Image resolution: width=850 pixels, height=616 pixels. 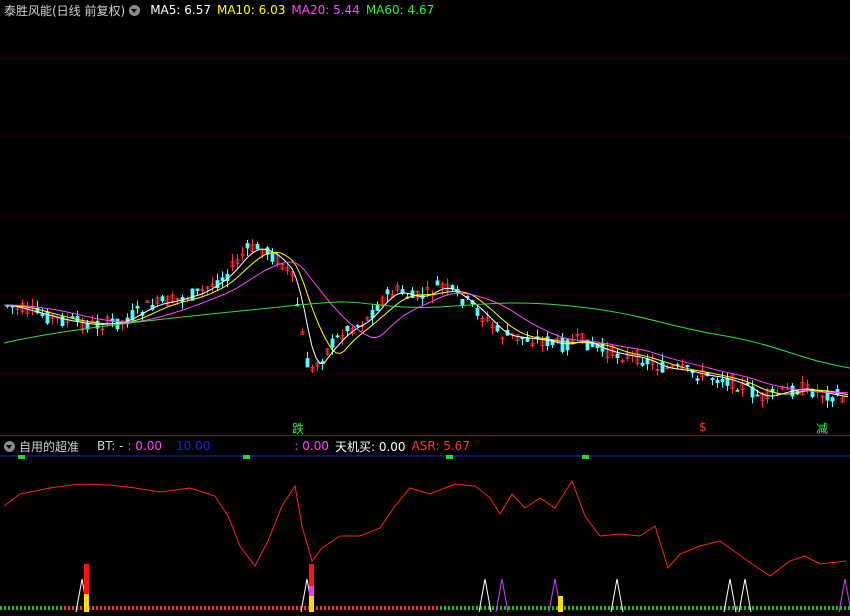 I want to click on signal-label-die: 跌, so click(x=298, y=429).